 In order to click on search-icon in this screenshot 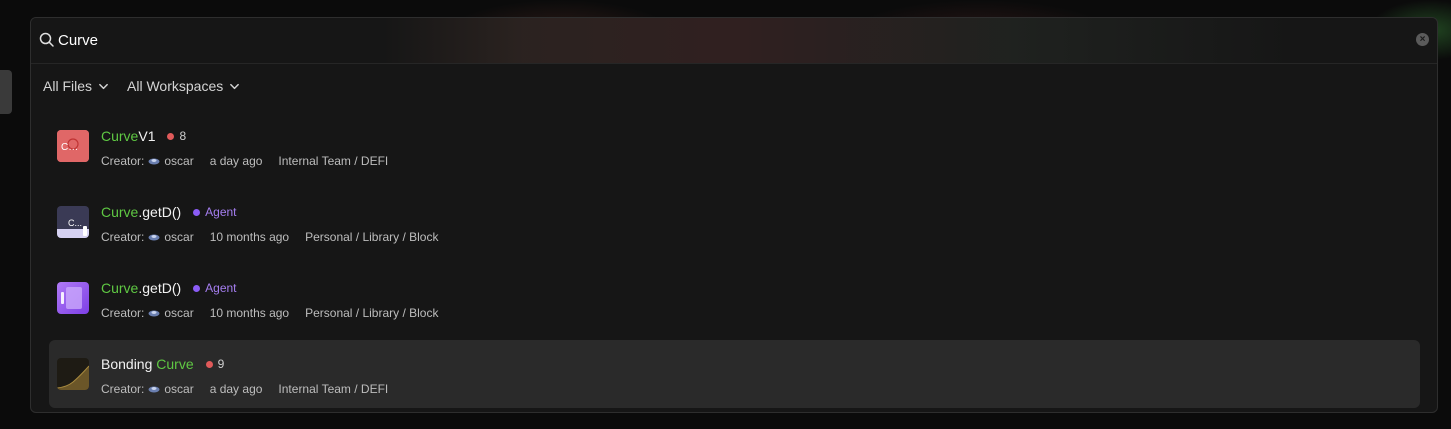, I will do `click(46, 39)`.